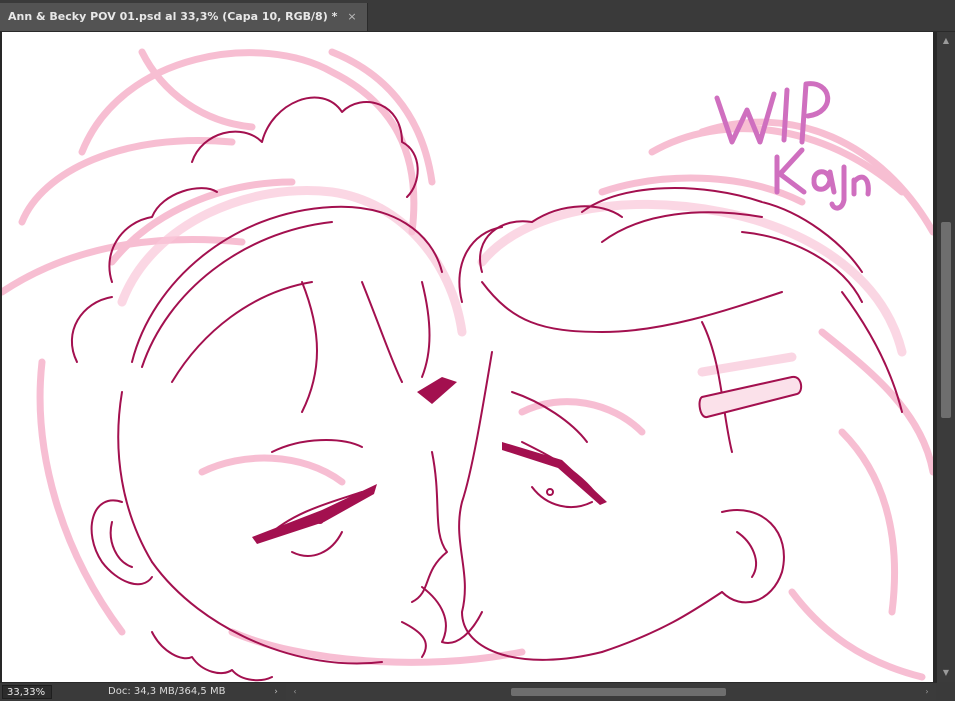  What do you see at coordinates (167, 691) in the screenshot?
I see `document-size-info: Doc: 34,3 MB/364,5 MB` at bounding box center [167, 691].